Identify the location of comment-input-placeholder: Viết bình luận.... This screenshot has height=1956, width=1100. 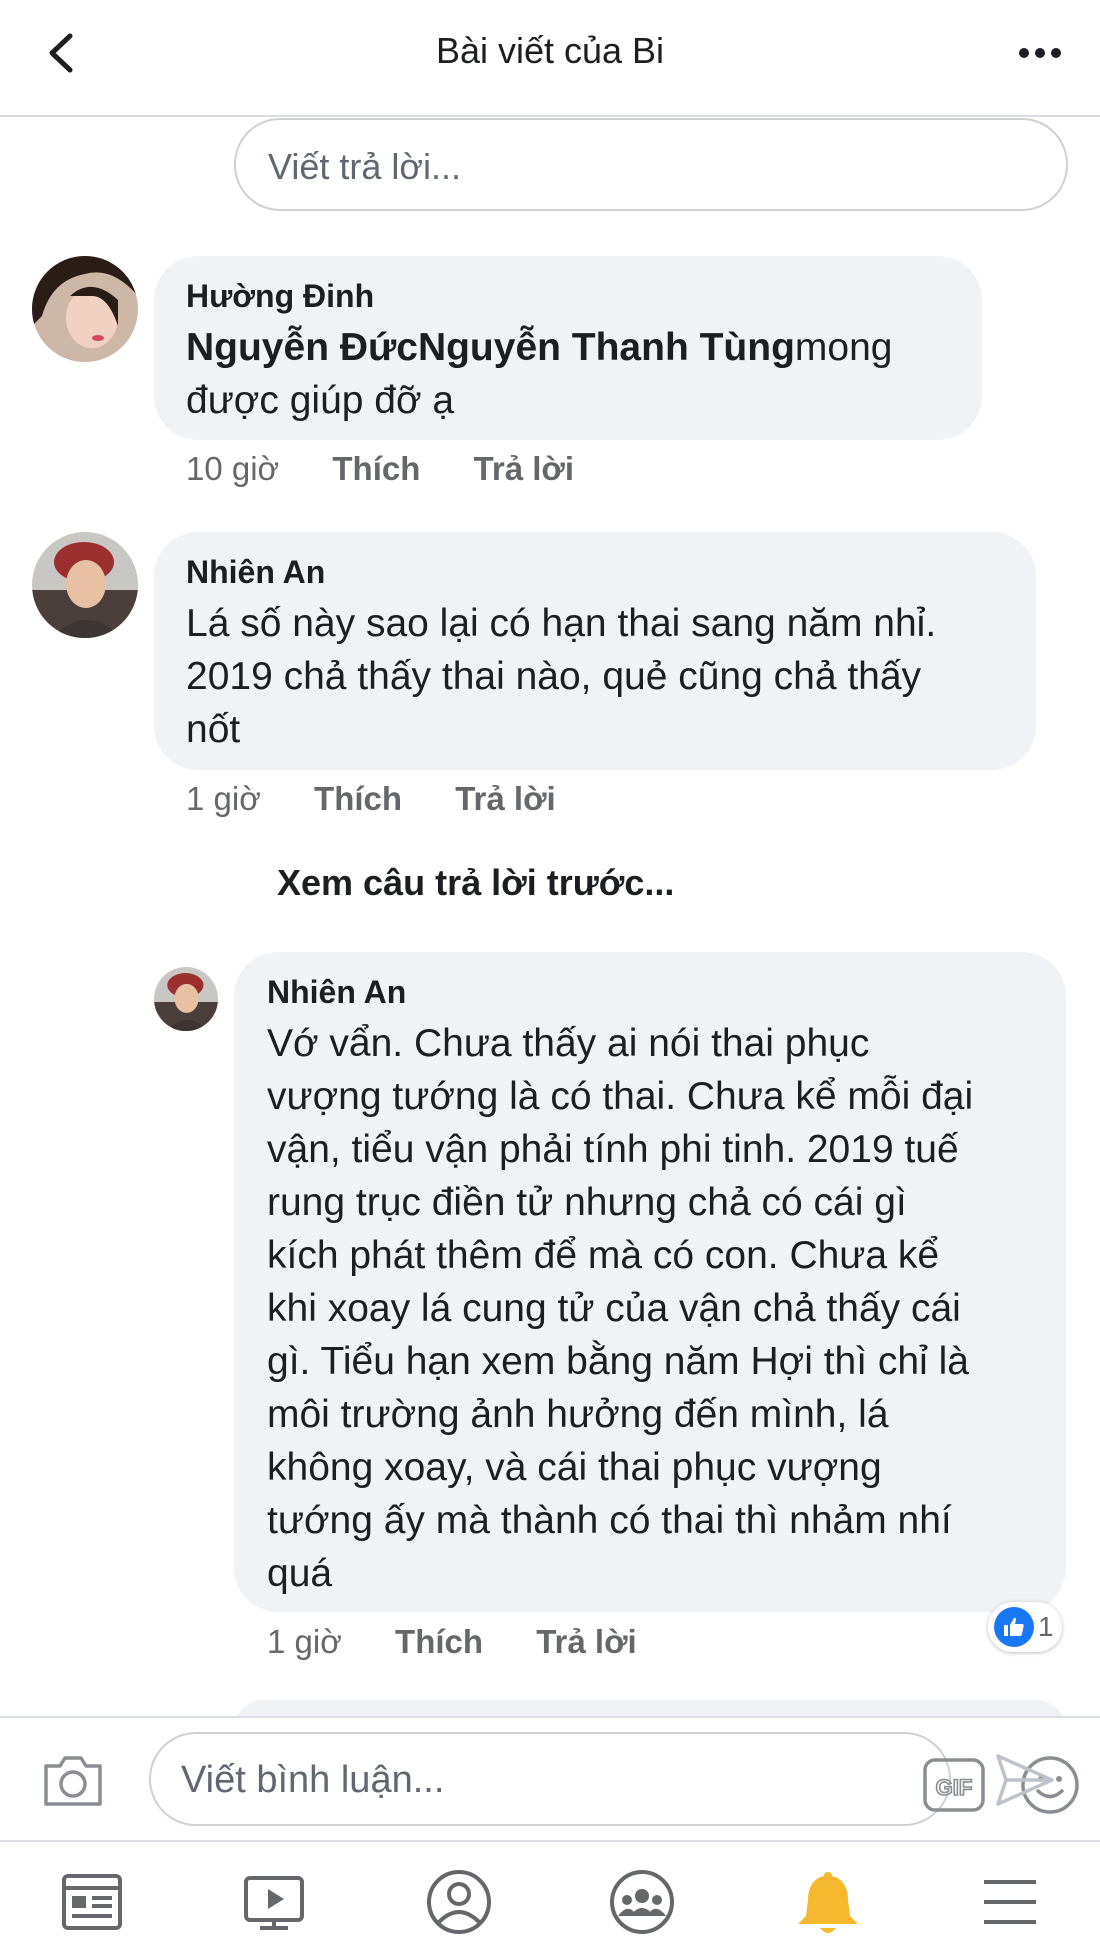
(313, 1780).